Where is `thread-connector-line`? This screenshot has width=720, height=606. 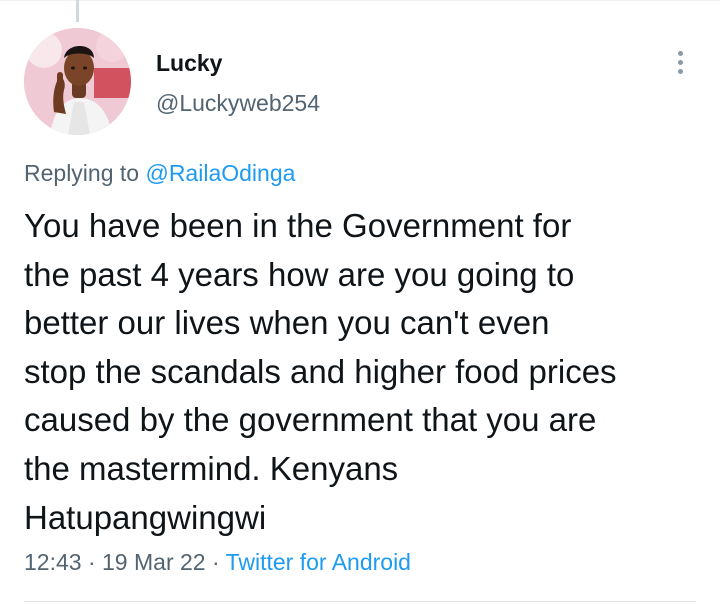
thread-connector-line is located at coordinates (77, 11).